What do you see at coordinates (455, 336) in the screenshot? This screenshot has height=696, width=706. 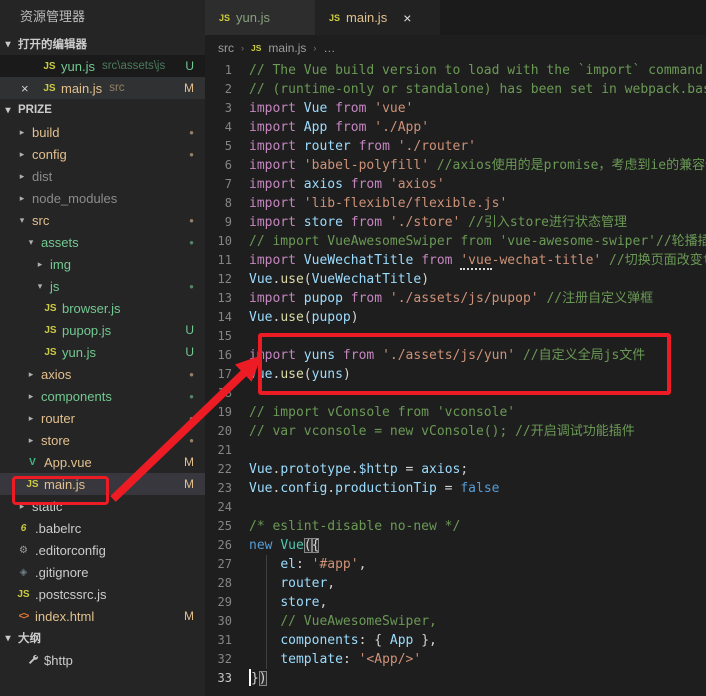 I see `code-line-15: 15` at bounding box center [455, 336].